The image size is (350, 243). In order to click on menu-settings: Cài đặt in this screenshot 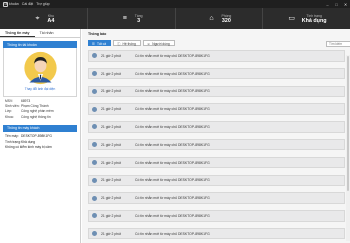, I will do `click(26, 4)`.